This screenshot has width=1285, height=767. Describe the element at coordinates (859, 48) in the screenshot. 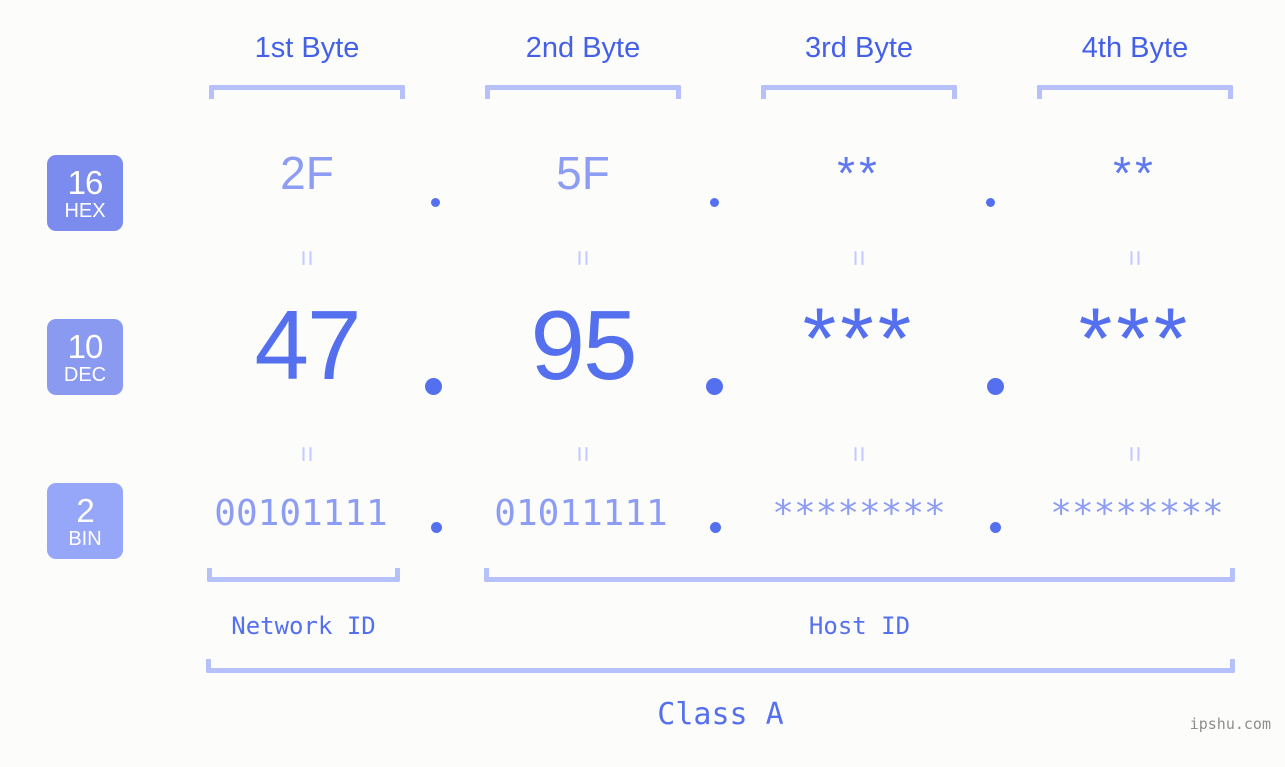

I see `byte-header-label-3: 3rd Byte` at that location.